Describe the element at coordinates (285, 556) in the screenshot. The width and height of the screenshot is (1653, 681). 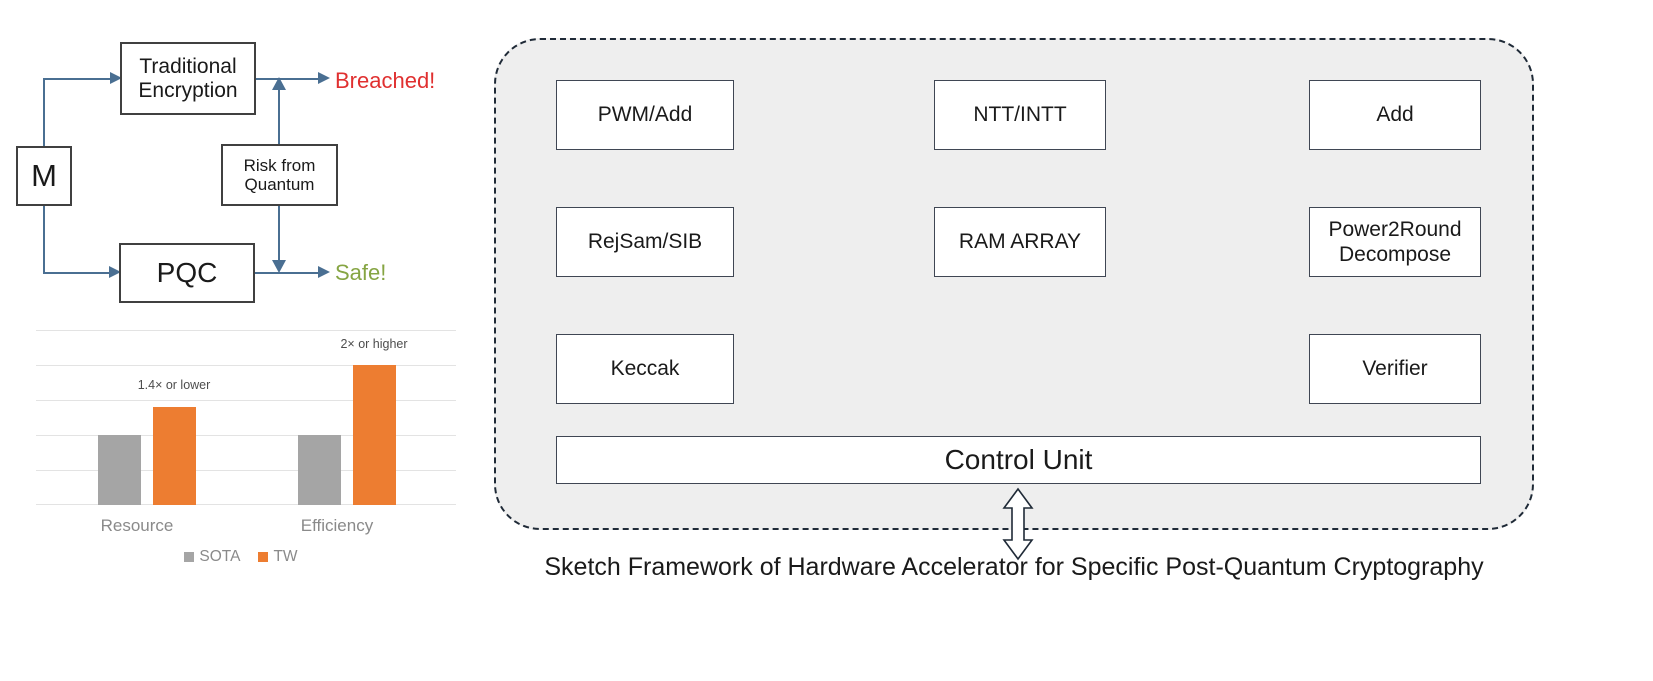
I see `legend-label-tw: TW` at that location.